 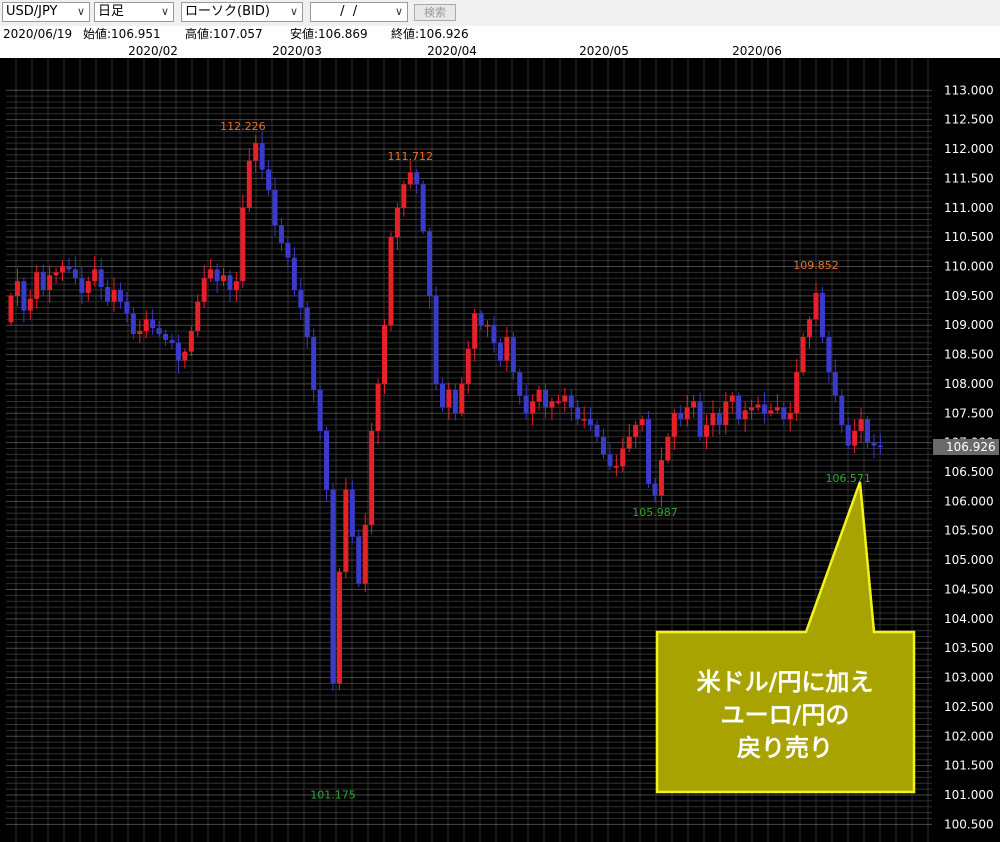 What do you see at coordinates (32, 11) in the screenshot?
I see `symbol-select-value: USD/JPY` at bounding box center [32, 11].